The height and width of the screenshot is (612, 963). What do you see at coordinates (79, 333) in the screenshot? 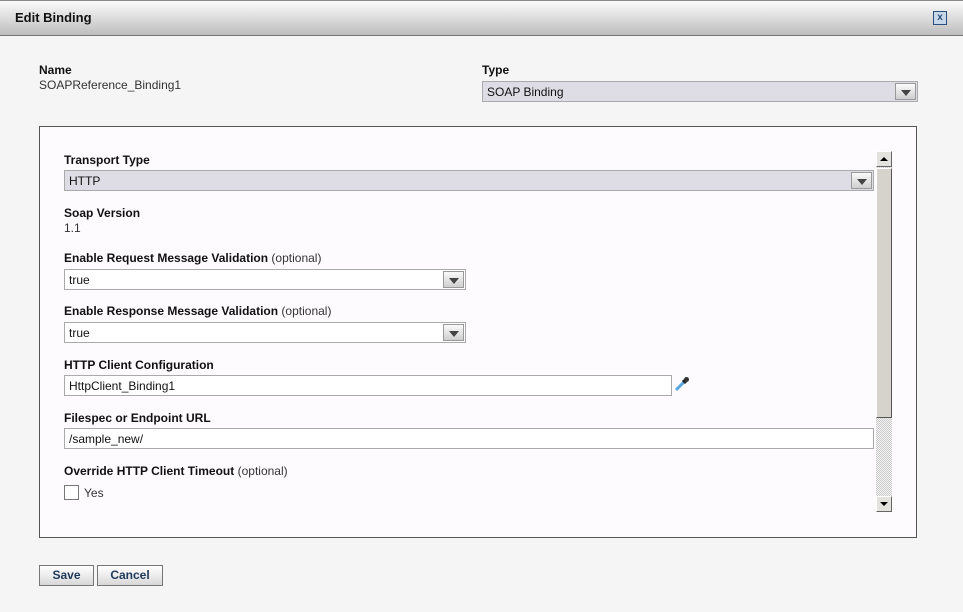
I see `response-validation-value: true` at bounding box center [79, 333].